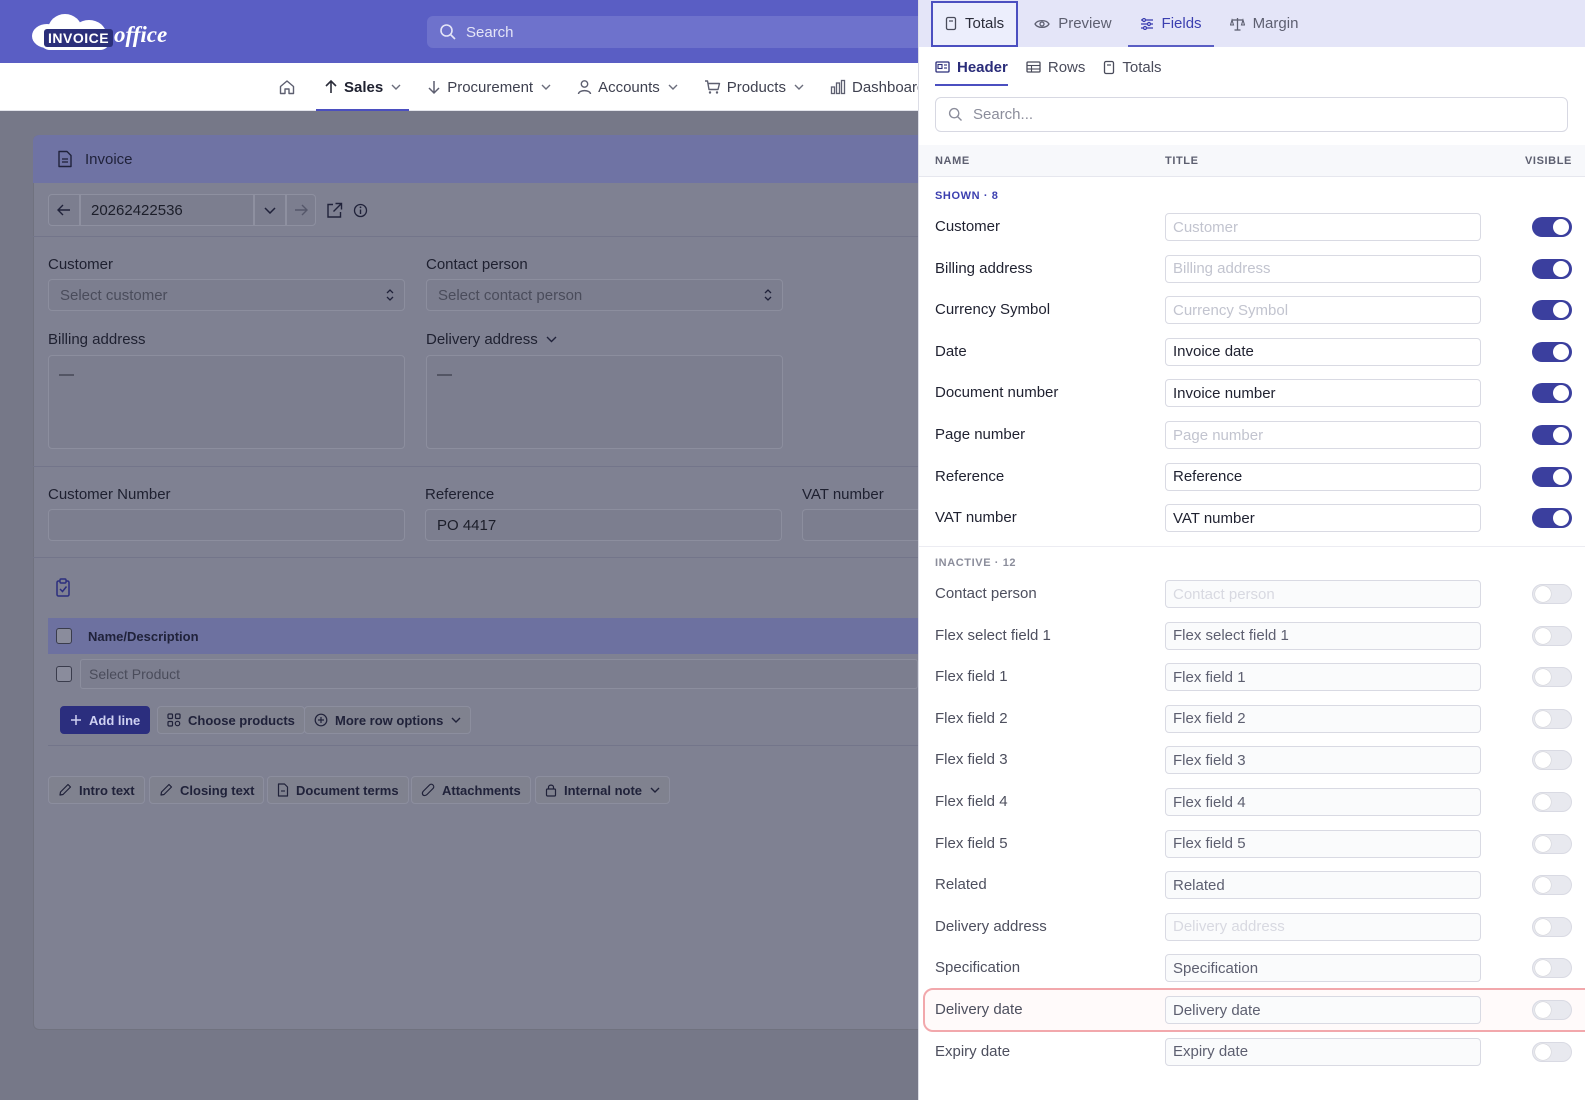  What do you see at coordinates (105, 720) in the screenshot?
I see `add-line-button: Add line` at bounding box center [105, 720].